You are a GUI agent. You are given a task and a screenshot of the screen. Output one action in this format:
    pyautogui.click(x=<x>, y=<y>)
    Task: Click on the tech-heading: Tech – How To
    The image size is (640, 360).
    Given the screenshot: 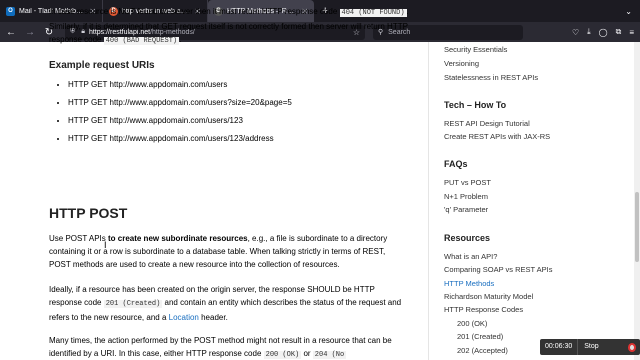 What is the action you would take?
    pyautogui.click(x=475, y=105)
    